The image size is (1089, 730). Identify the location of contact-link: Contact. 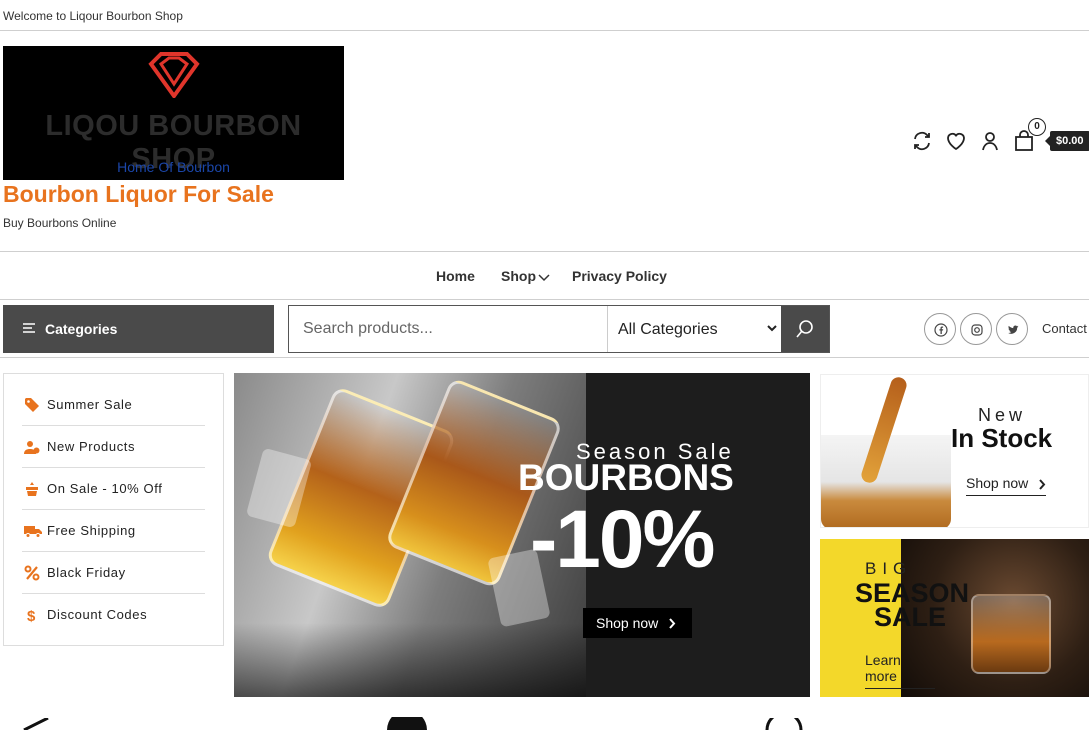
(1064, 328).